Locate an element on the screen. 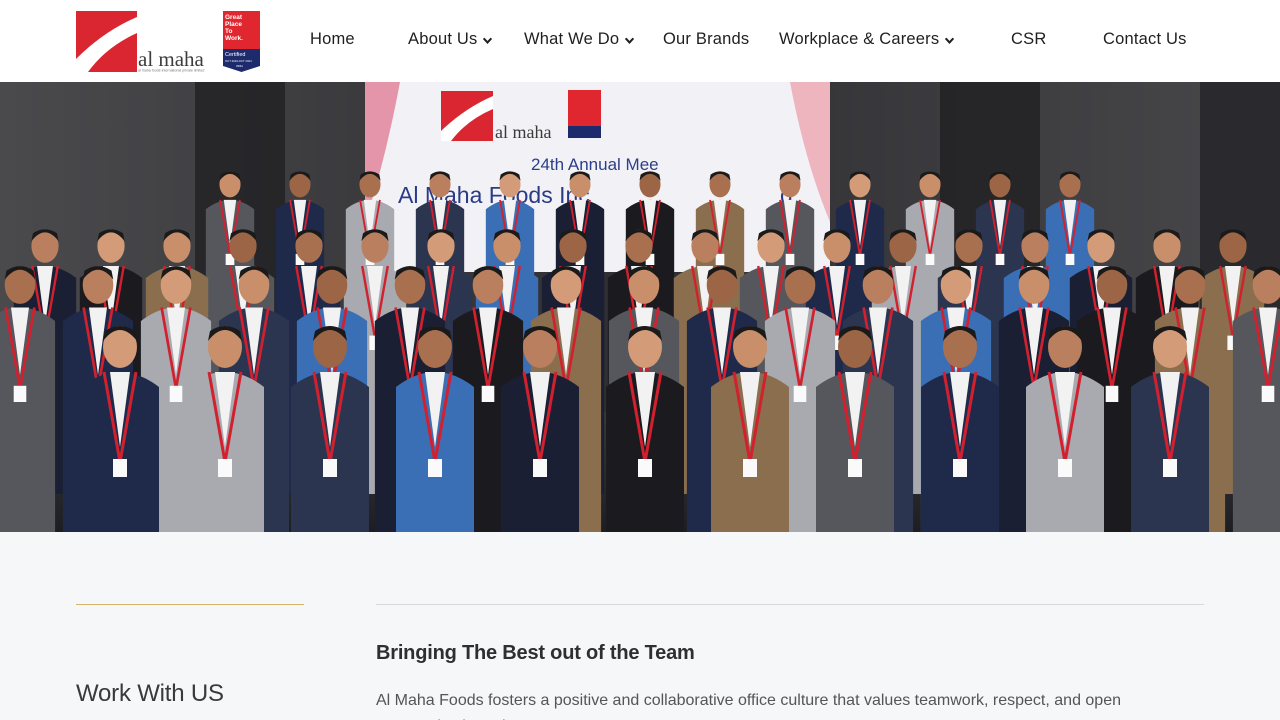 The width and height of the screenshot is (1280, 720). nav-csr-label: CSR is located at coordinates (1029, 39).